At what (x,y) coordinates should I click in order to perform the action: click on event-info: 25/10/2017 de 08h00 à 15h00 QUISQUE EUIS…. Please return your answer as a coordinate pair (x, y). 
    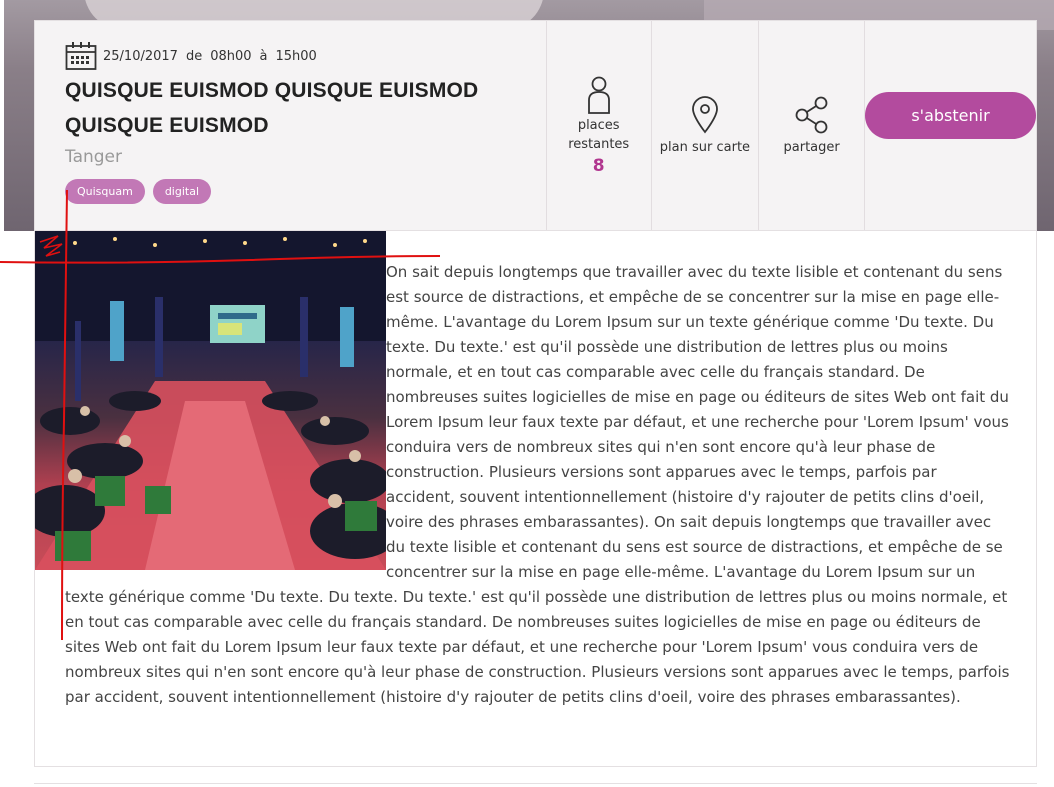
    Looking at the image, I should click on (290, 125).